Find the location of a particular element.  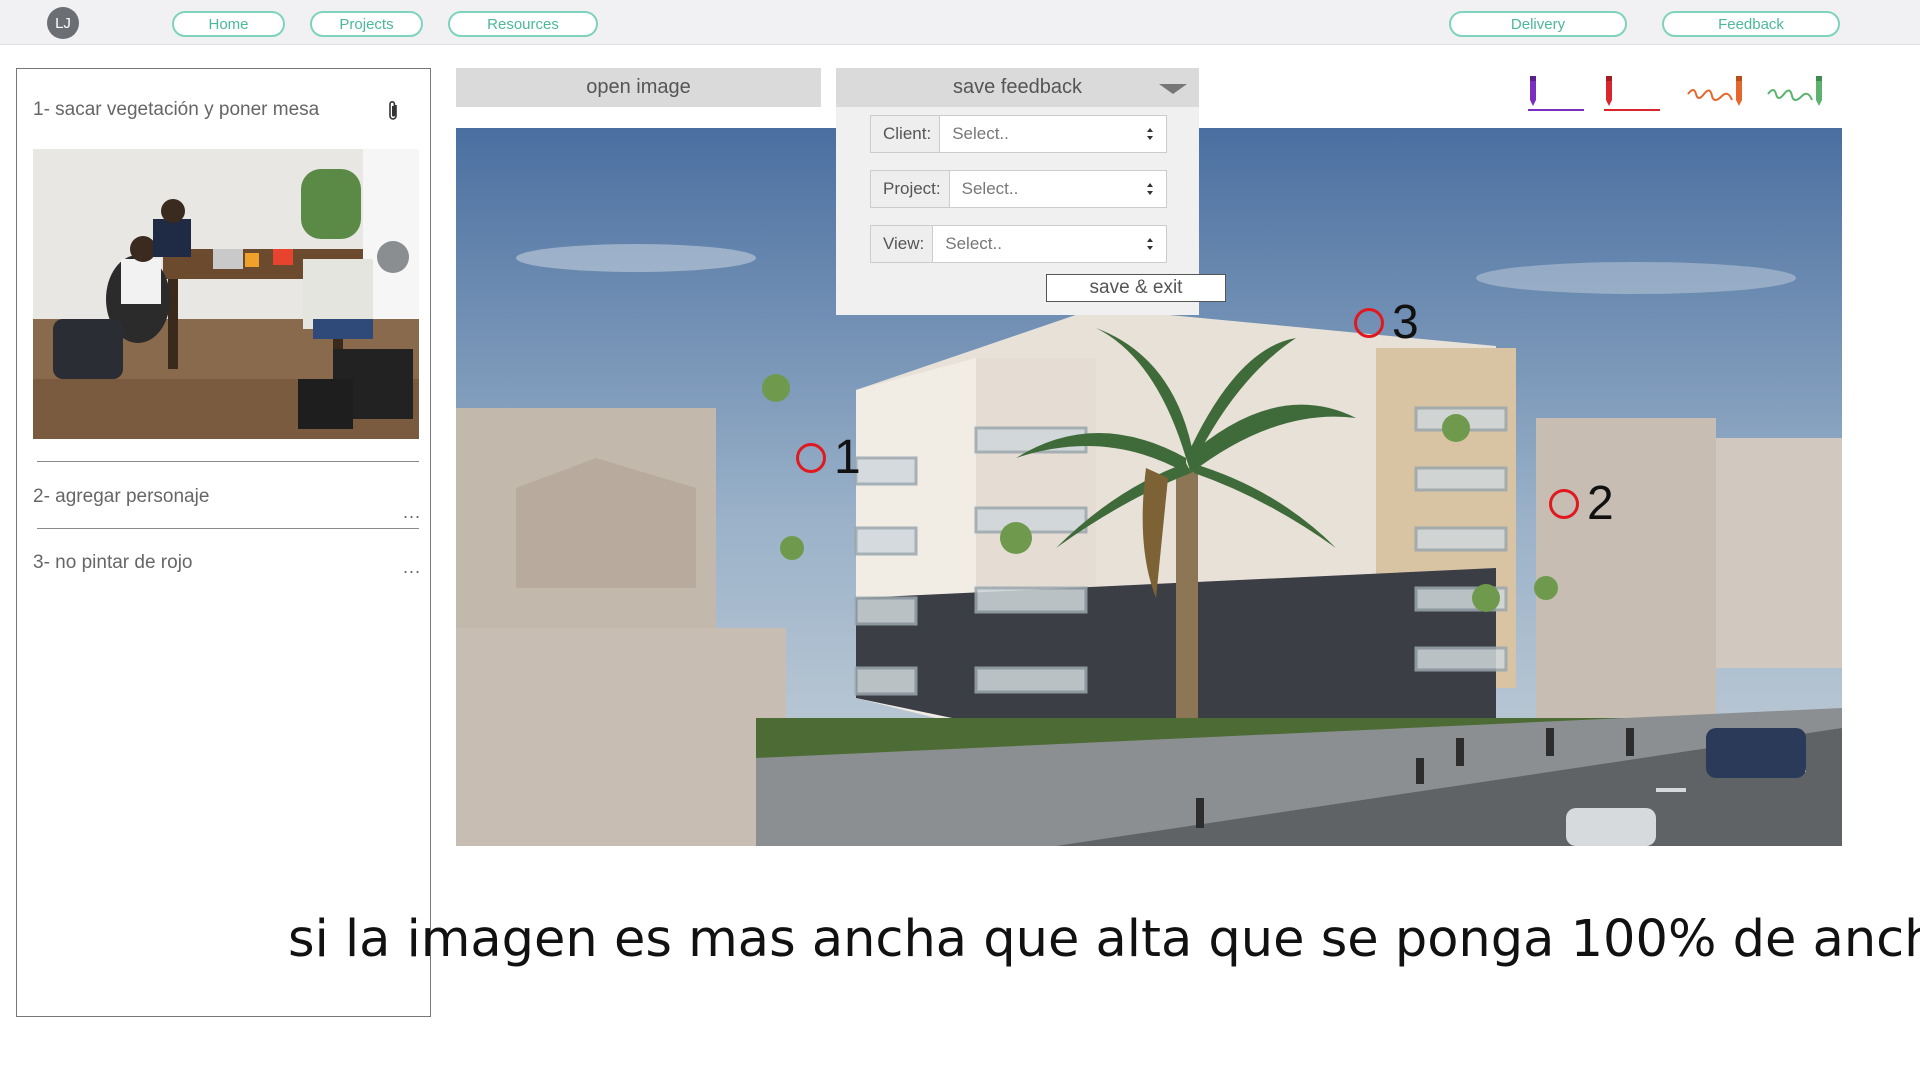

save-and-exit-button: save & exit is located at coordinates (1136, 288).